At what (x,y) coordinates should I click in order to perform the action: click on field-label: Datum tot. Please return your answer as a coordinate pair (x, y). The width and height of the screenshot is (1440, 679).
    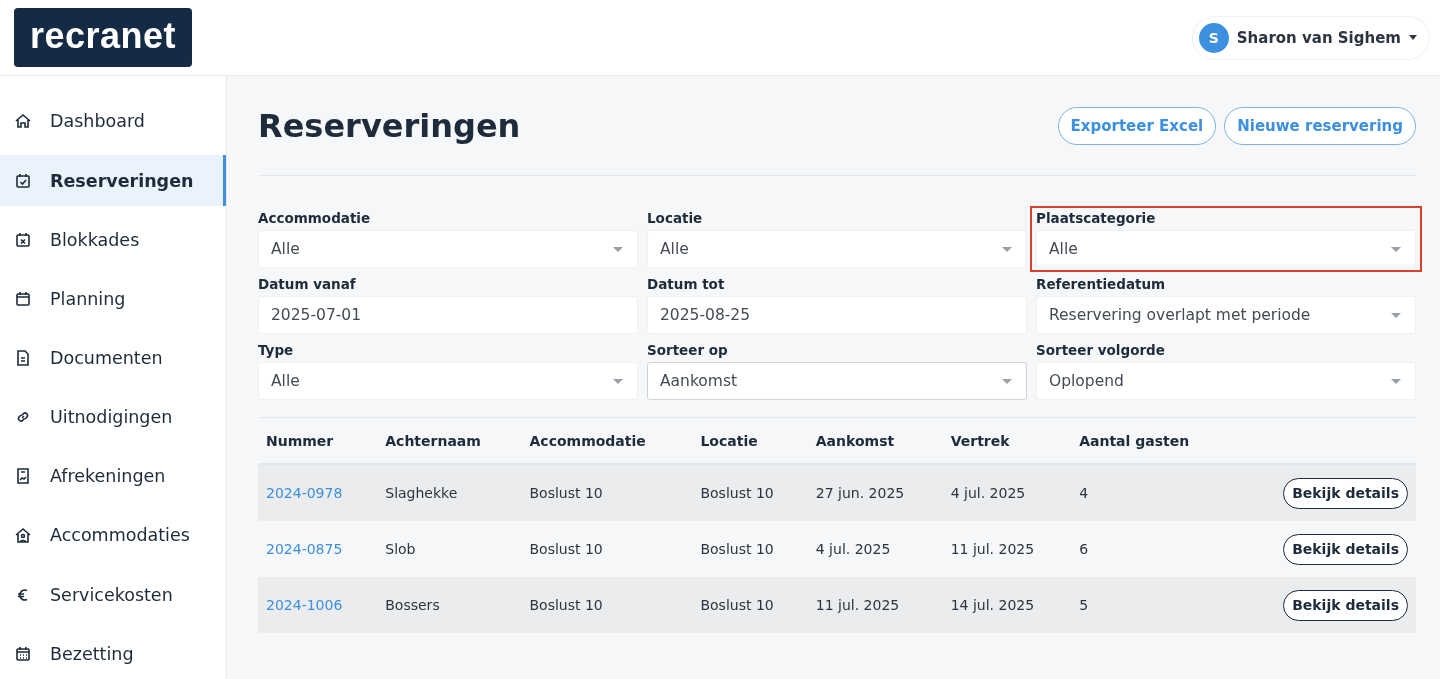
    Looking at the image, I should click on (686, 284).